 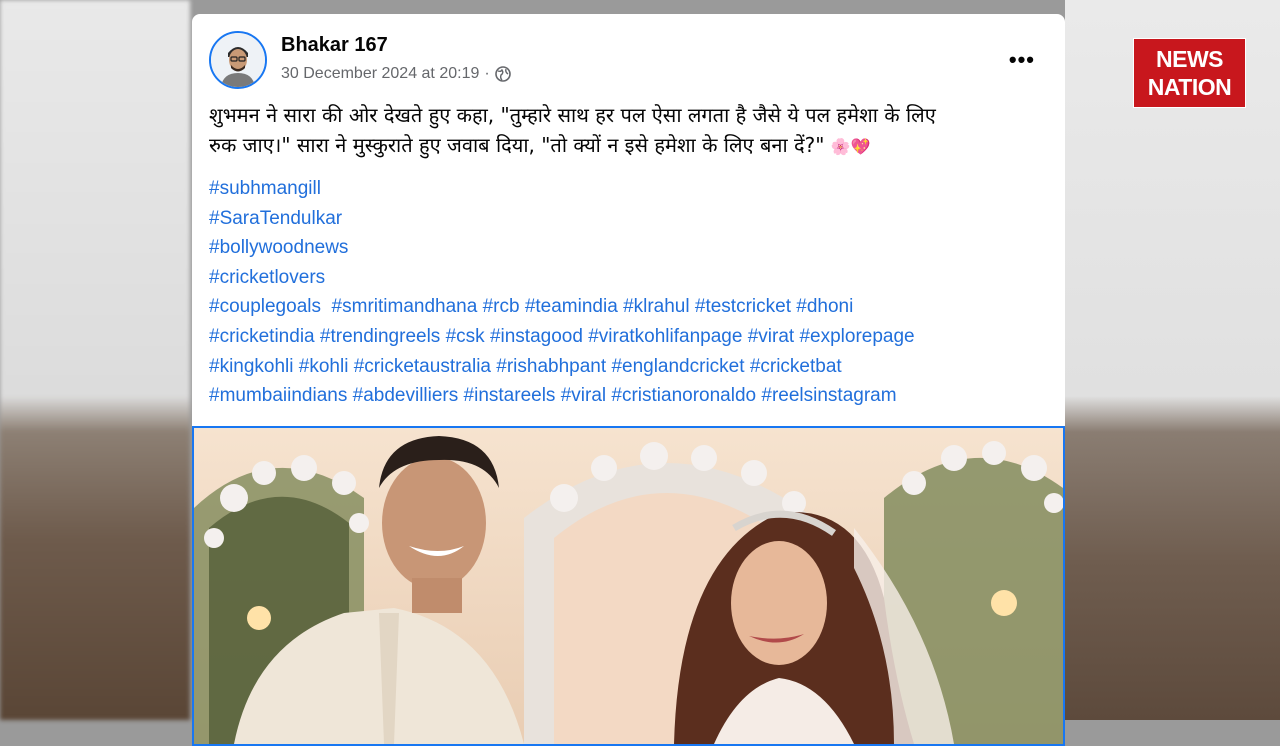 I want to click on hashtag-link: #kohli, so click(x=324, y=366).